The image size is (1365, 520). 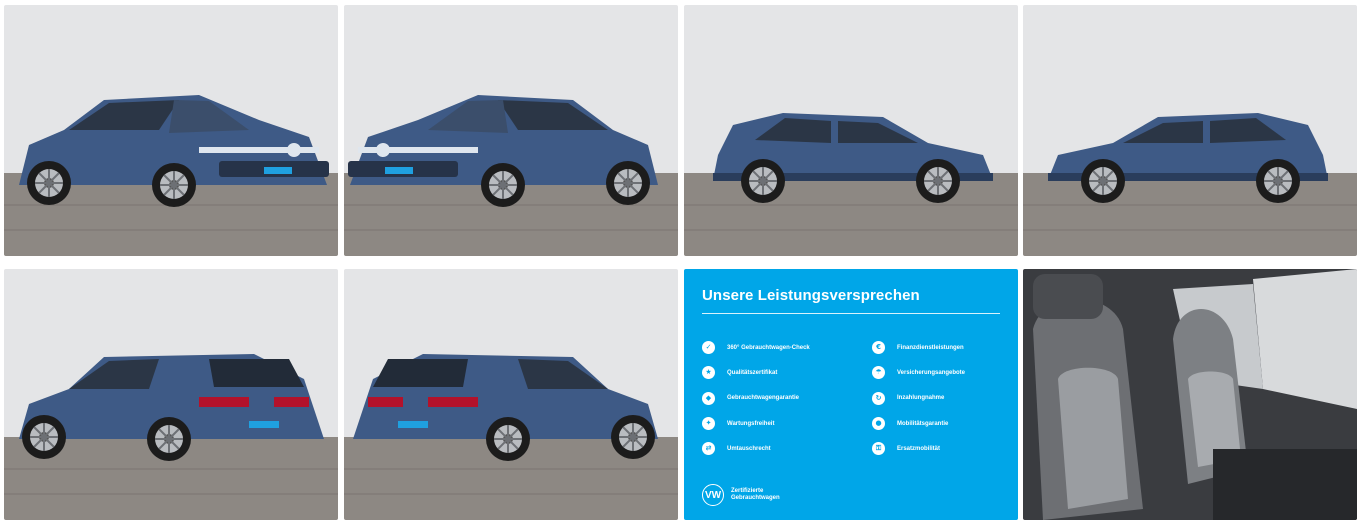 I want to click on car-side-right-photo-icon, so click(x=1190, y=130).